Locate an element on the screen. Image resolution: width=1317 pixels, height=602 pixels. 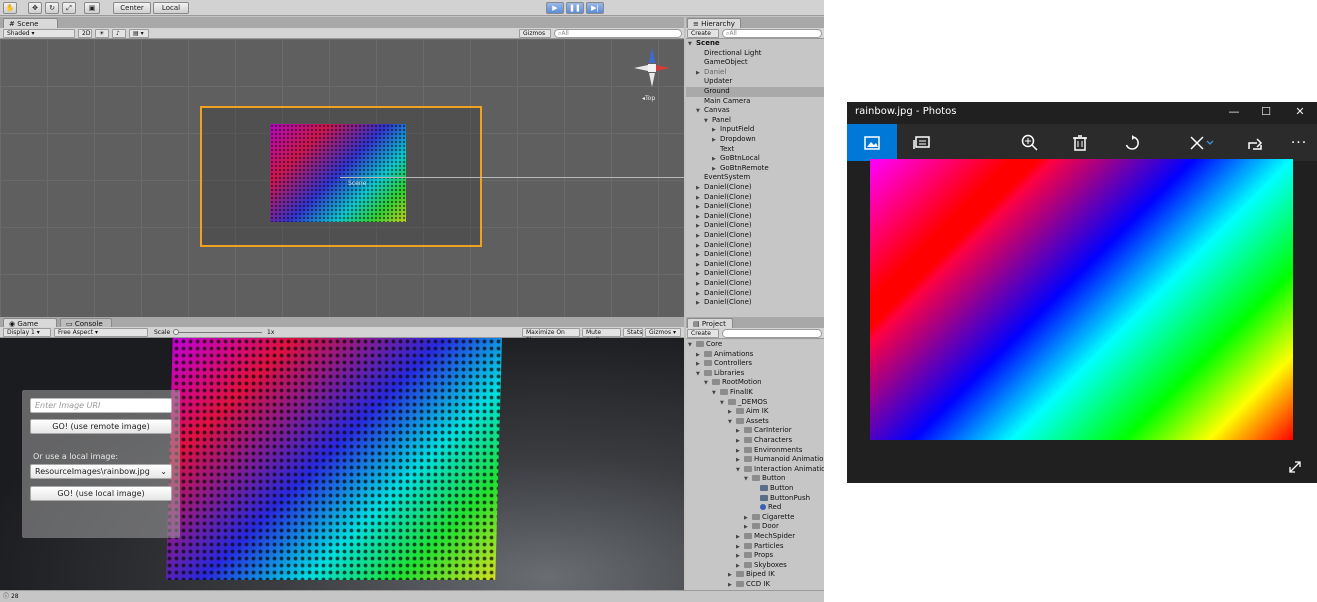
close-icon: ✕ is located at coordinates (1300, 112).